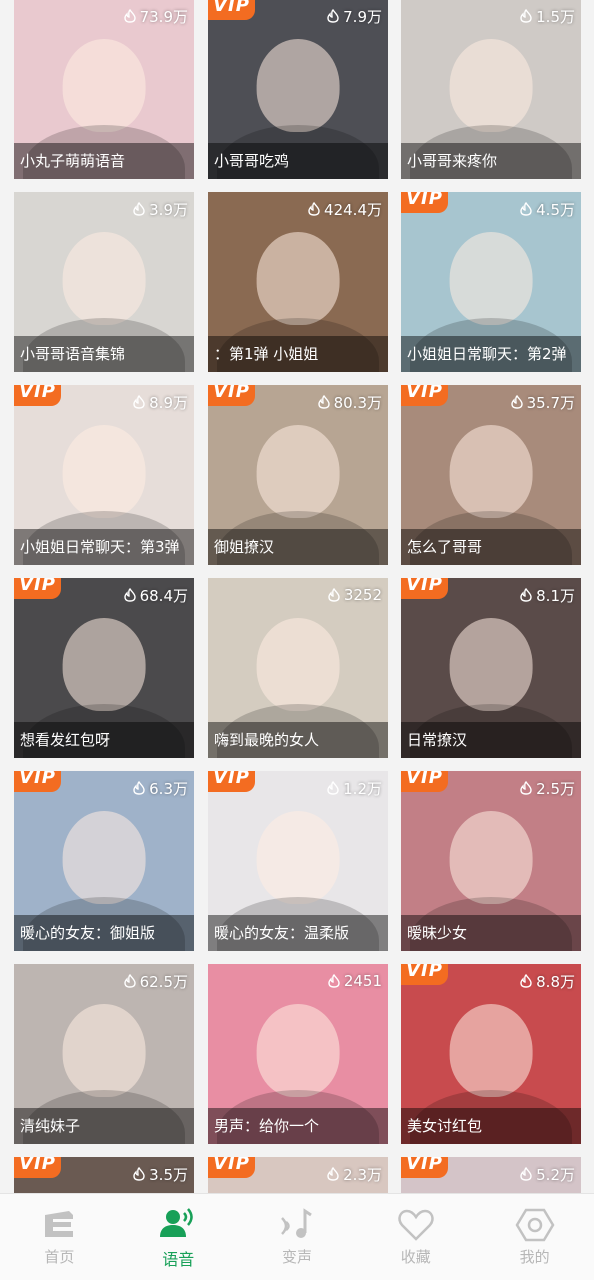 This screenshot has width=594, height=1280. I want to click on card-caption: 御姐撩汉, so click(298, 547).